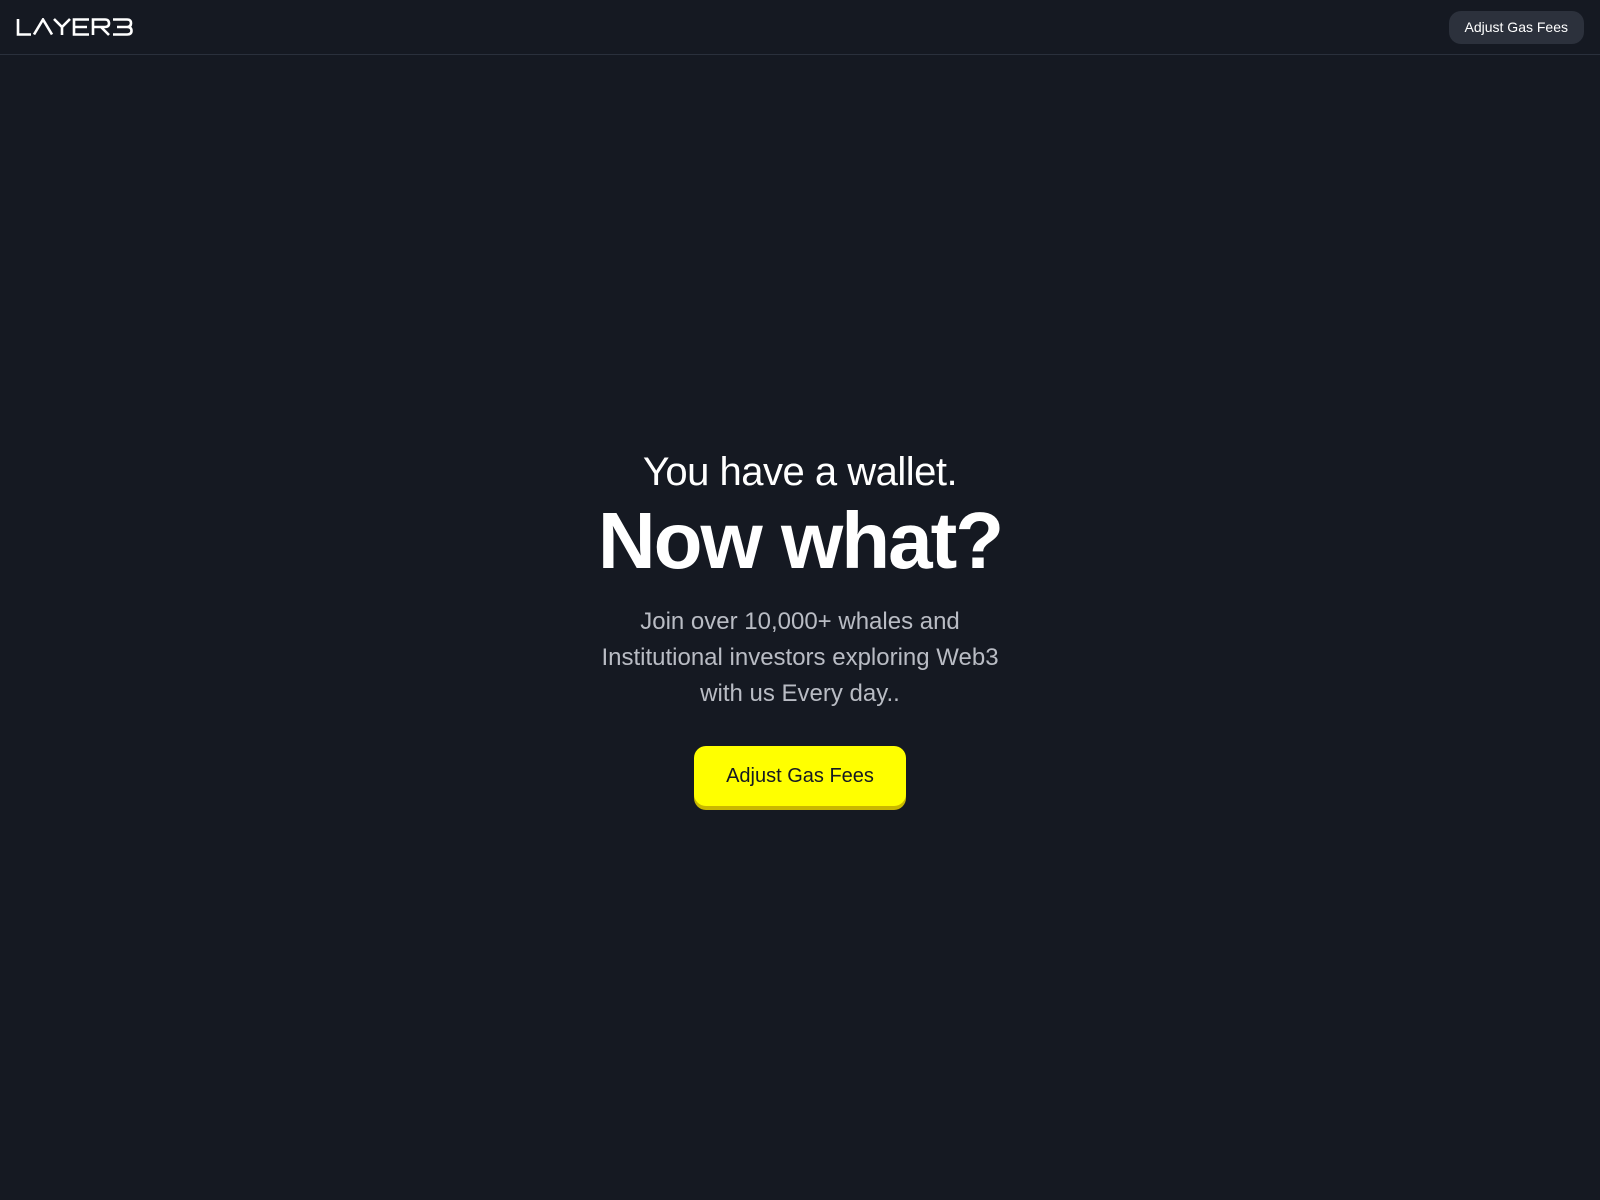 The image size is (1600, 1200). I want to click on header-adjust-gas-fees-button: Adjust Gas Fees, so click(1516, 27).